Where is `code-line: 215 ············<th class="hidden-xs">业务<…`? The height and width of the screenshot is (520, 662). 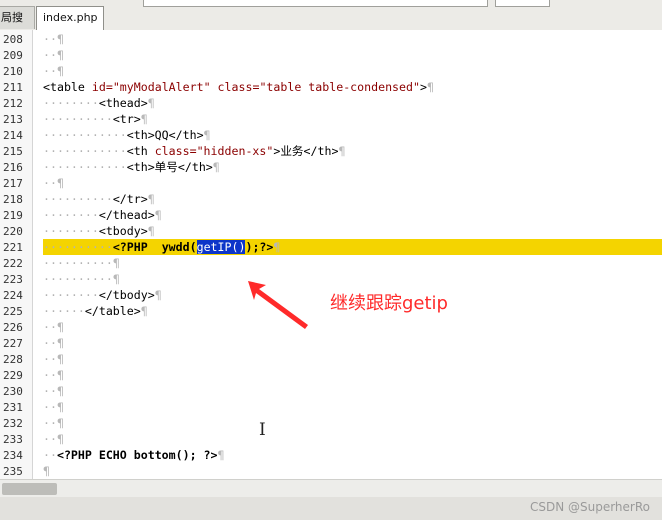
code-line: 215 ············<th class="hidden-xs">业务<… is located at coordinates (331, 151).